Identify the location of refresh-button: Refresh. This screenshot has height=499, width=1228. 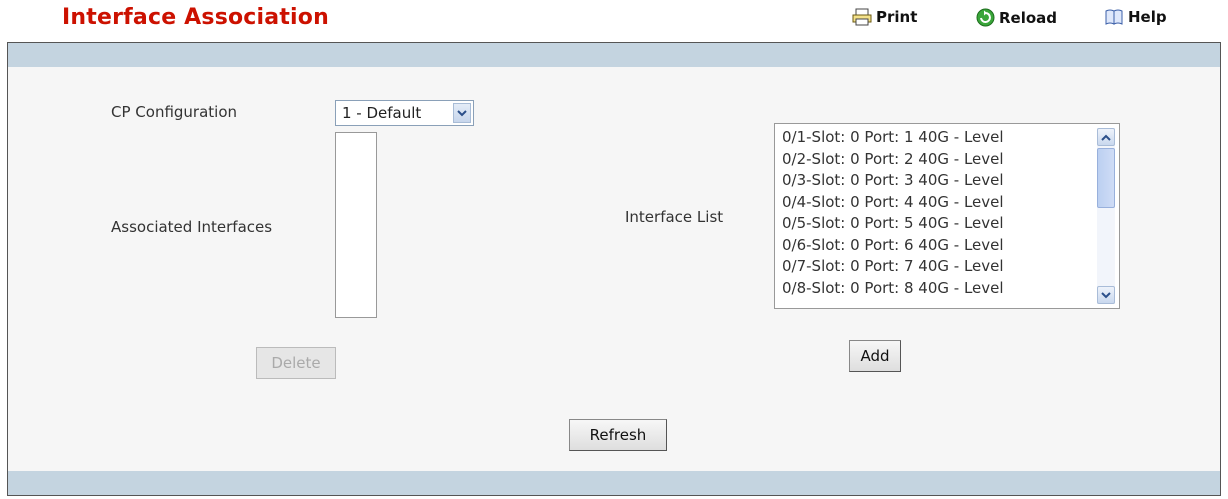
(618, 435).